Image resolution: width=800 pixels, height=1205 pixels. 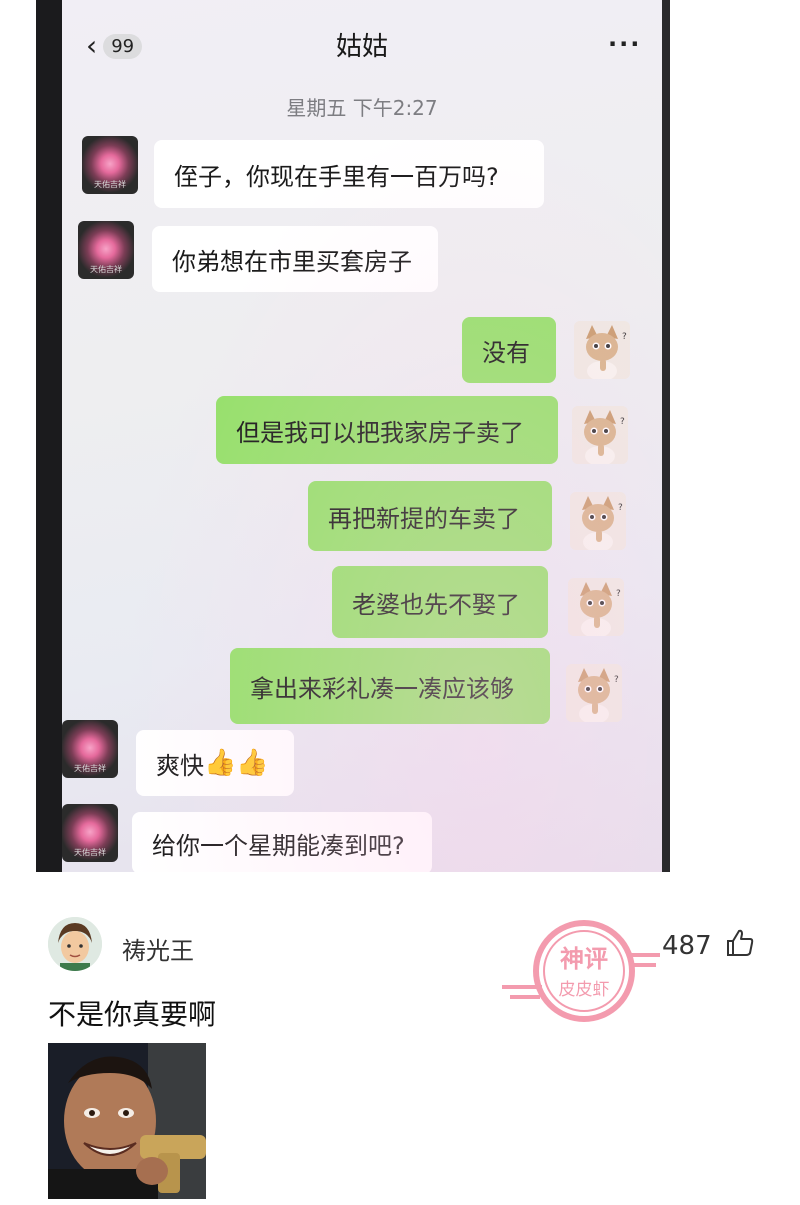 I want to click on message-timestamp: 星期五 下午2:27, so click(x=362, y=108).